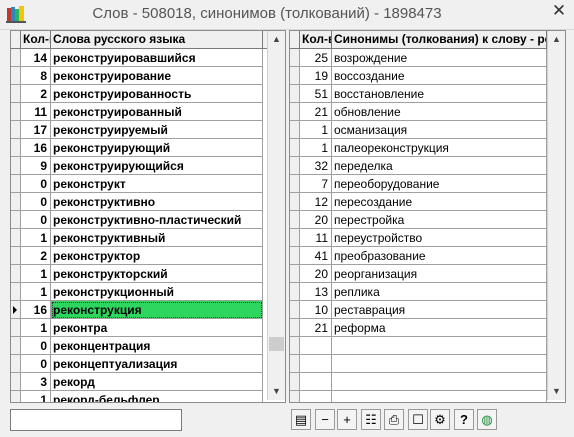 This screenshot has width=574, height=437. What do you see at coordinates (157, 39) in the screenshot?
I see `word-column-header: Слова русского языка` at bounding box center [157, 39].